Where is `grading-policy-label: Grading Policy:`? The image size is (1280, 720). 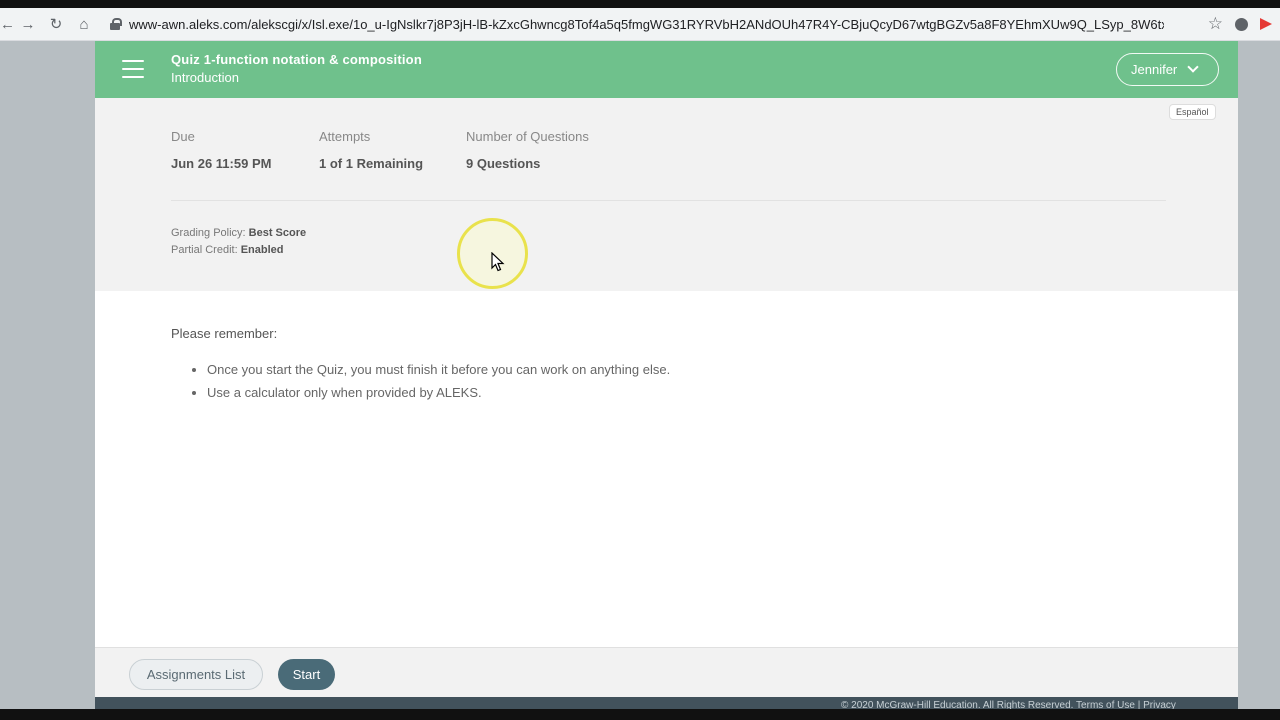 grading-policy-label: Grading Policy: is located at coordinates (208, 233).